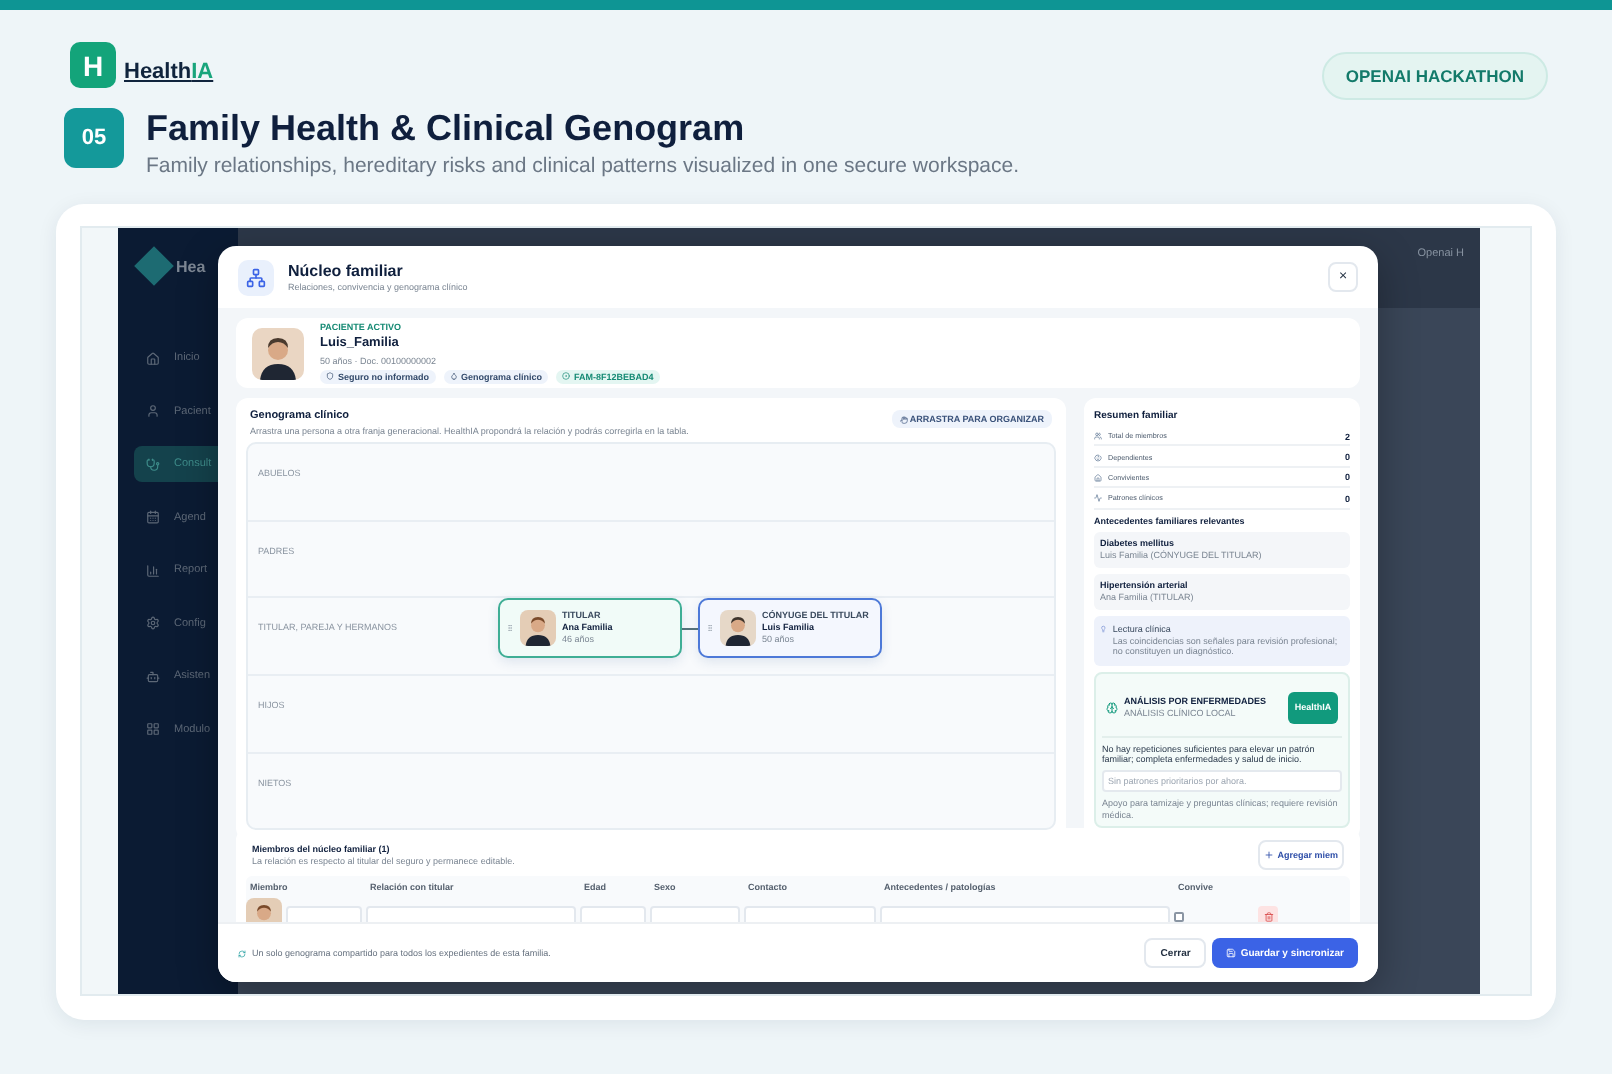 This screenshot has width=1612, height=1074. What do you see at coordinates (153, 464) in the screenshot?
I see `stethoscope-icon` at bounding box center [153, 464].